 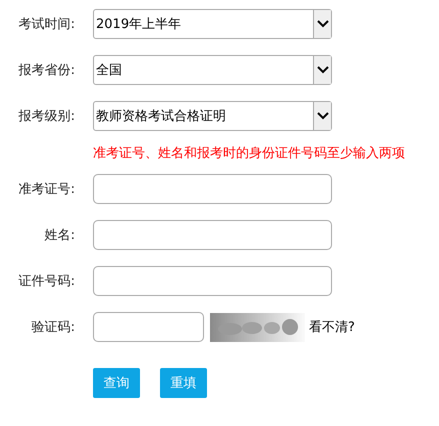 What do you see at coordinates (59, 235) in the screenshot?
I see `field-label: 姓名:` at bounding box center [59, 235].